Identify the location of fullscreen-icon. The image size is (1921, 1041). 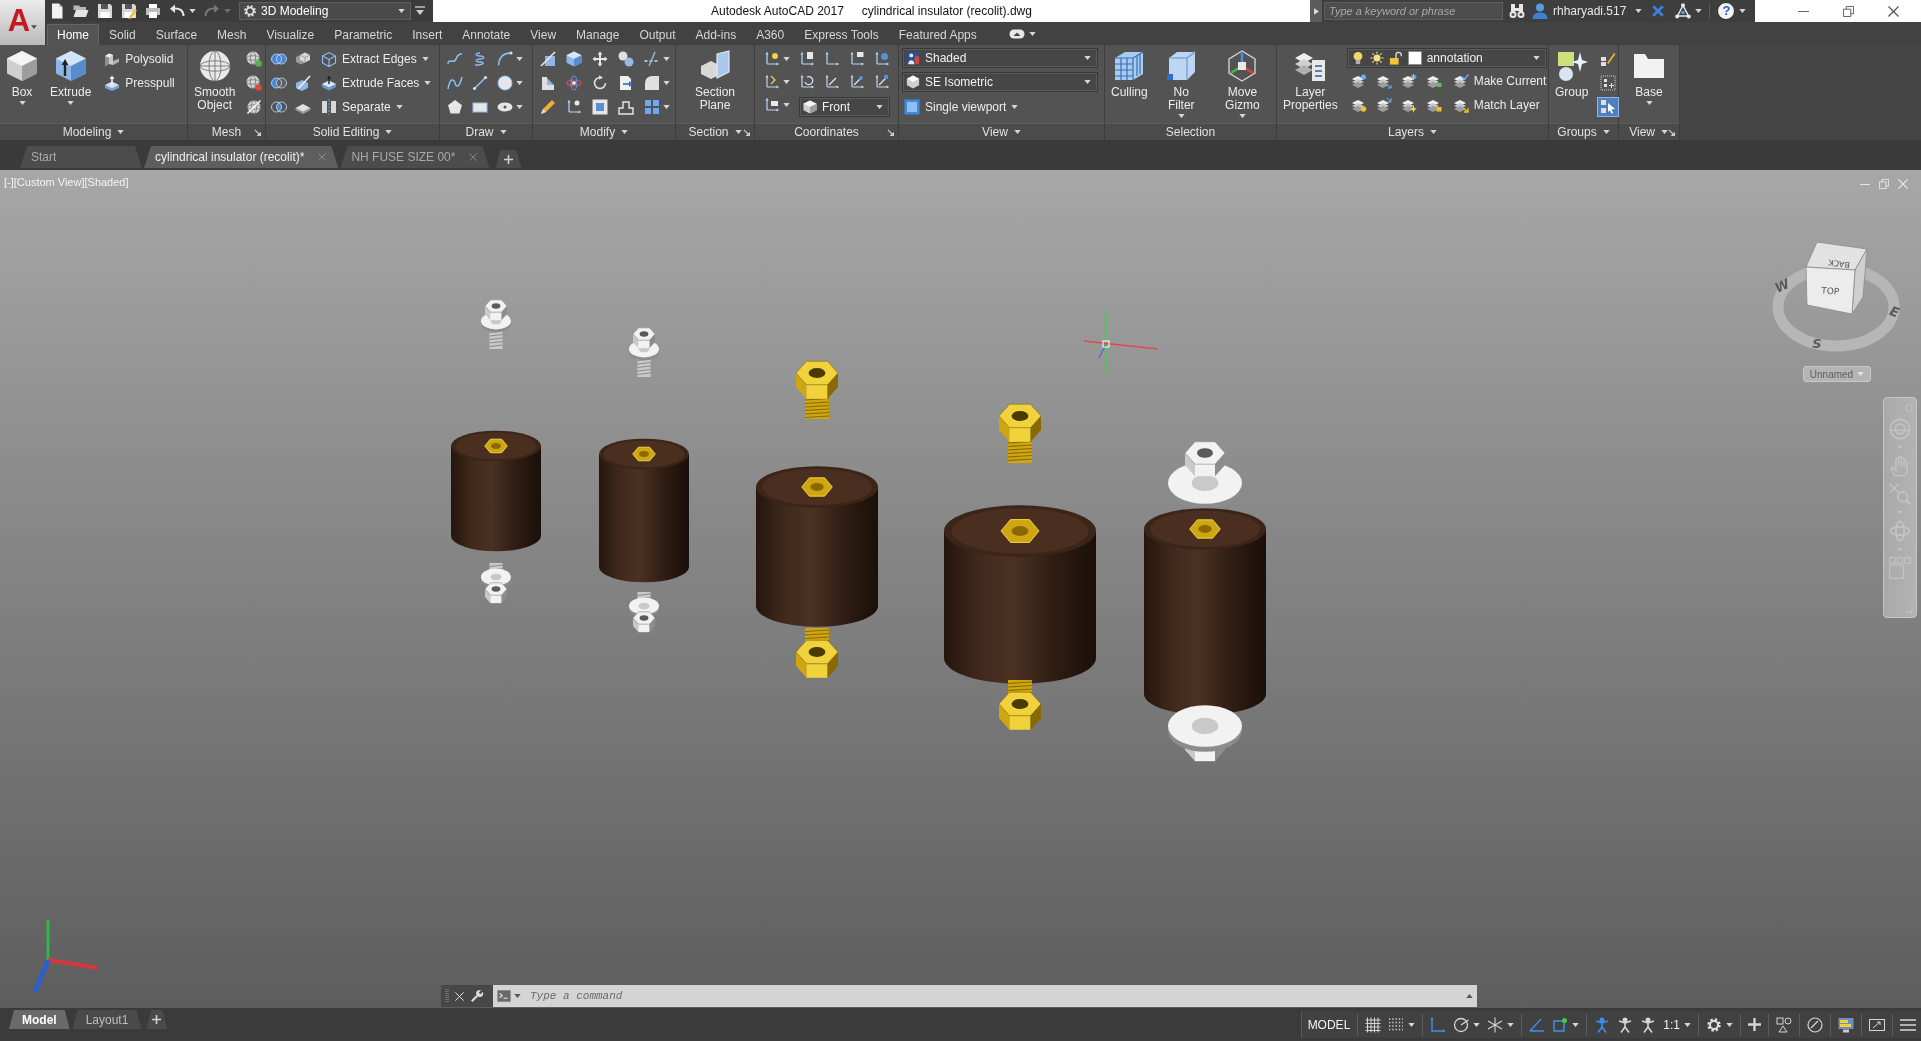
(1877, 1024).